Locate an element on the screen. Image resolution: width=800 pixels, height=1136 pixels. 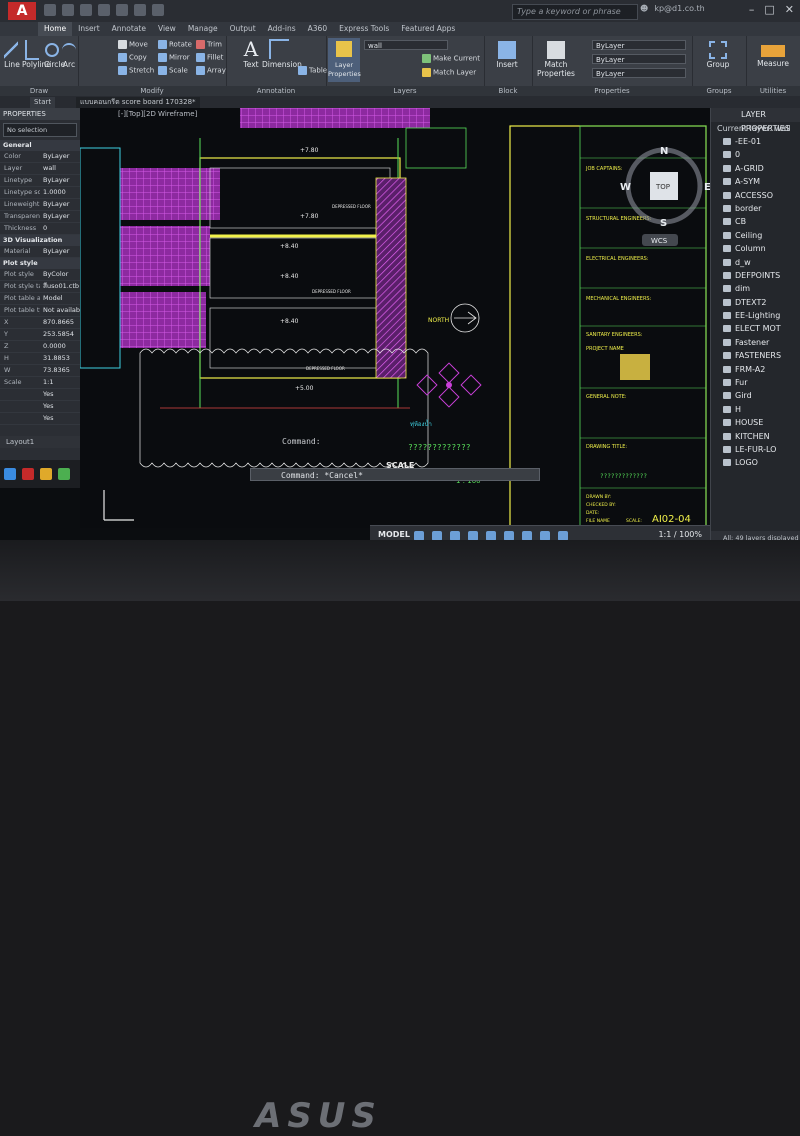
match-layer-button: Match Layer is located at coordinates (449, 72).